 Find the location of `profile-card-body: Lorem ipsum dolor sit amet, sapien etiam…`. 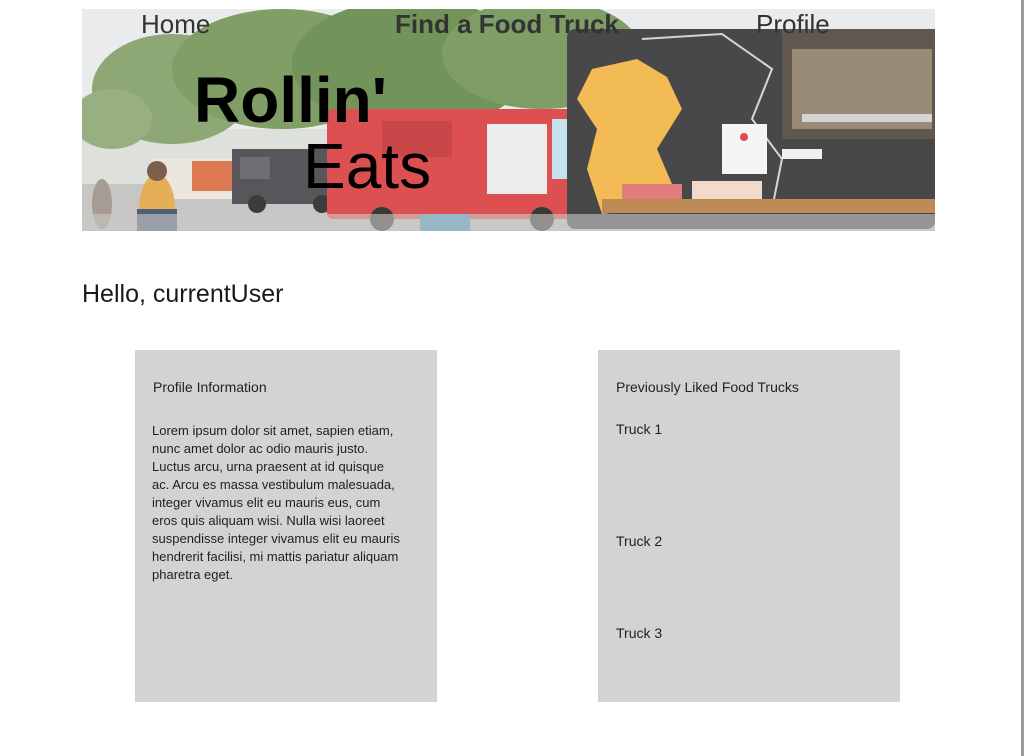

profile-card-body: Lorem ipsum dolor sit amet, sapien etiam… is located at coordinates (276, 502).